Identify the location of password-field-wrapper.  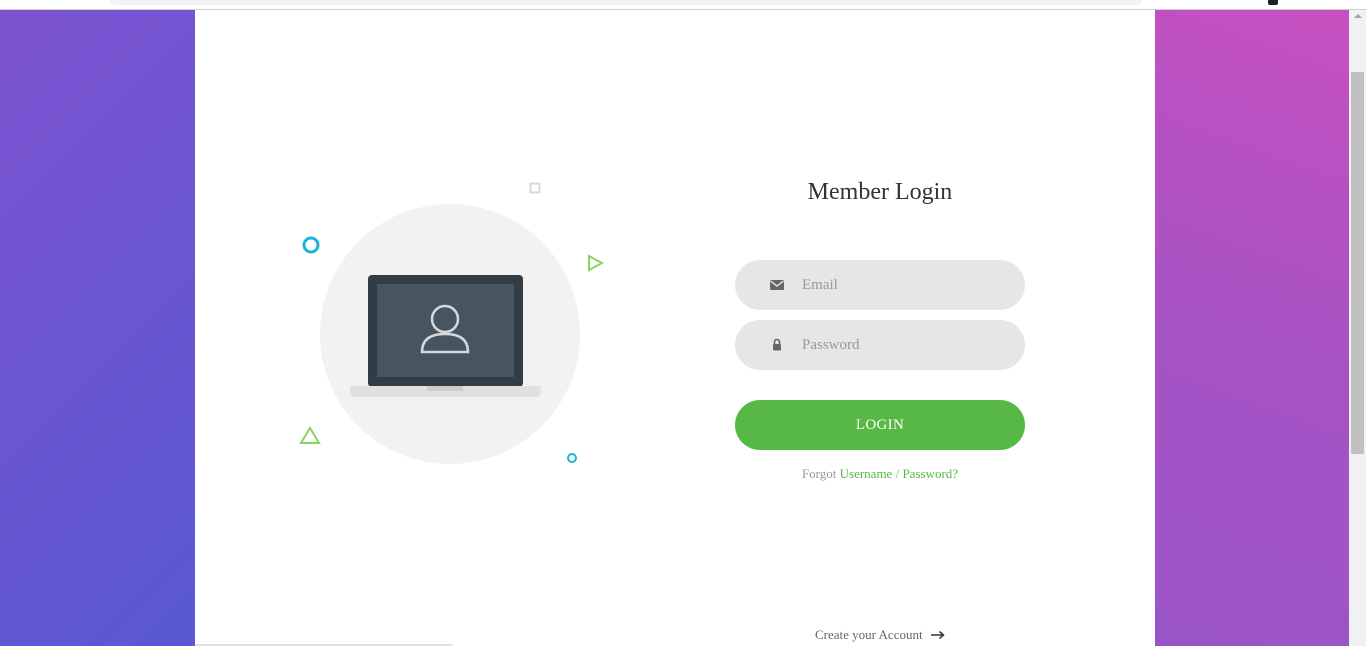
(880, 345).